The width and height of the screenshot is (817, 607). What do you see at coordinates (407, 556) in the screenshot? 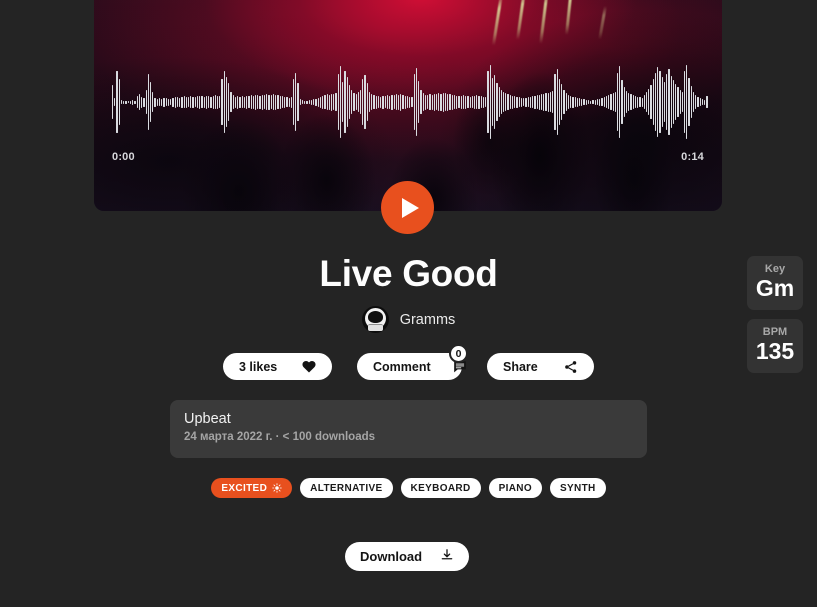
I see `download-button: Download` at bounding box center [407, 556].